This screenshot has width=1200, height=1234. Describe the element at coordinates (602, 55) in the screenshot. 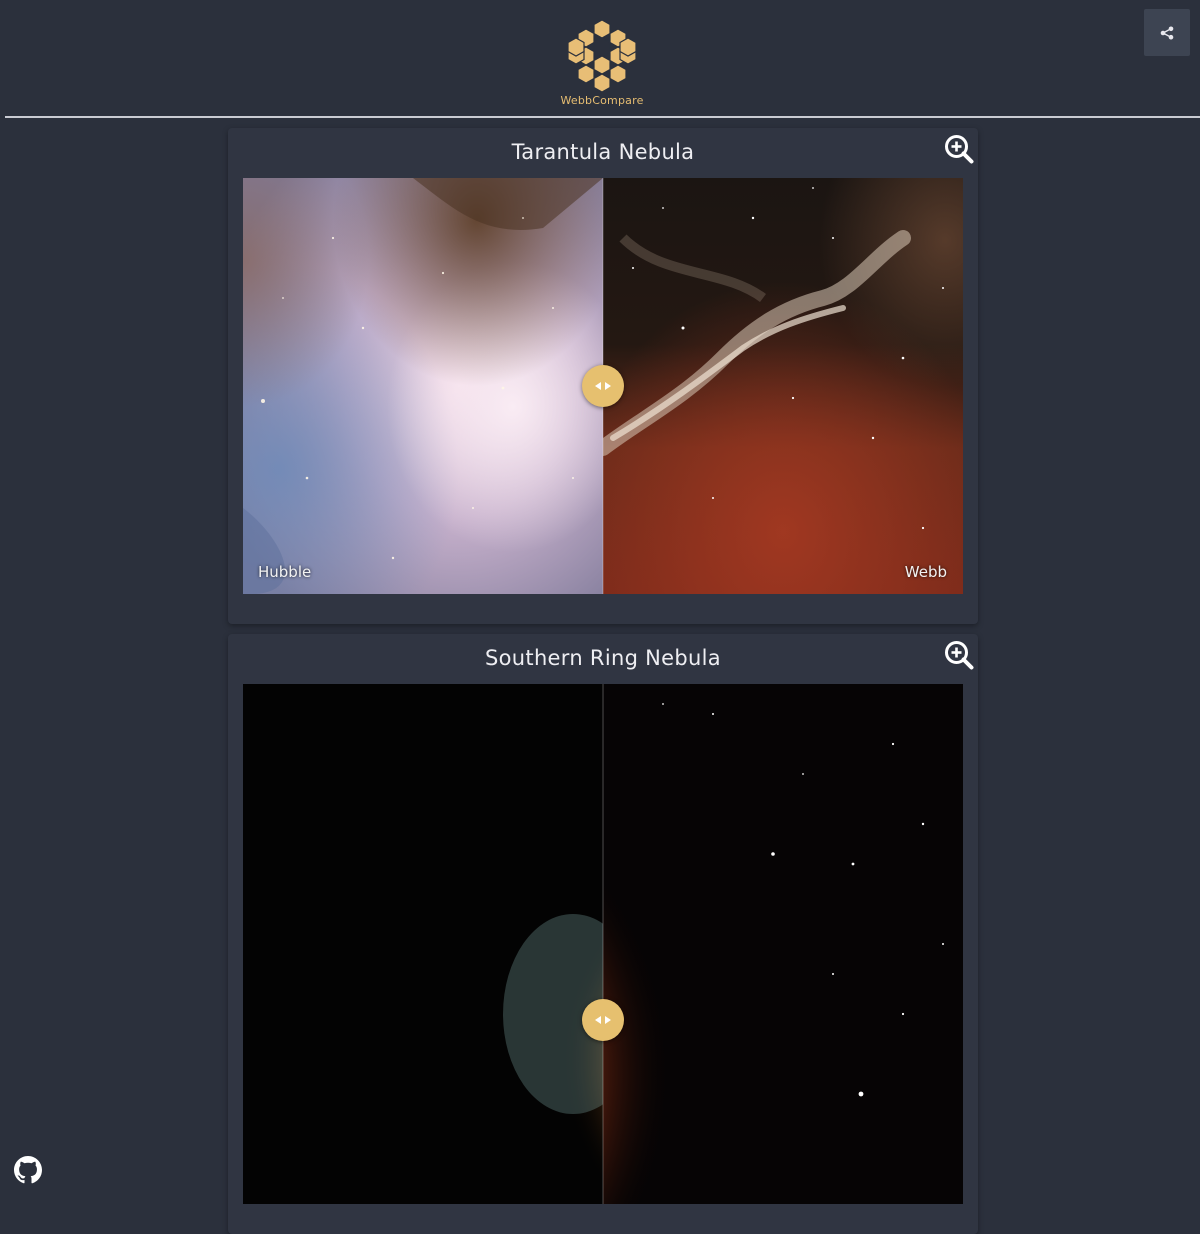

I see `webb-mirror-logo-icon` at that location.